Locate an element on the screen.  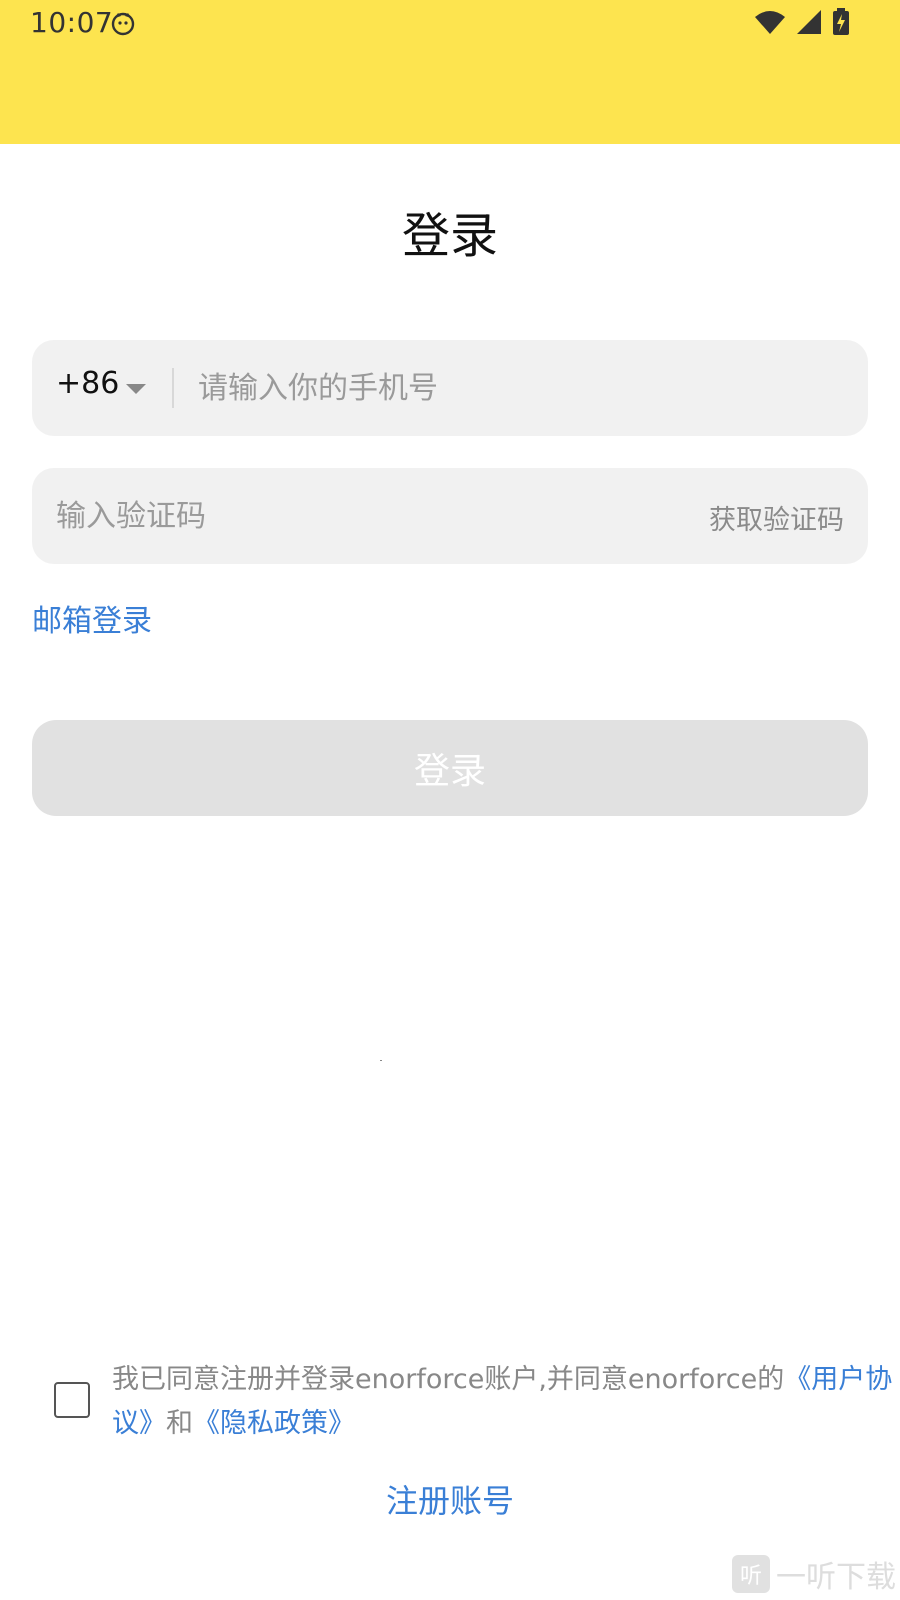
verification-code-input is located at coordinates (336, 516).